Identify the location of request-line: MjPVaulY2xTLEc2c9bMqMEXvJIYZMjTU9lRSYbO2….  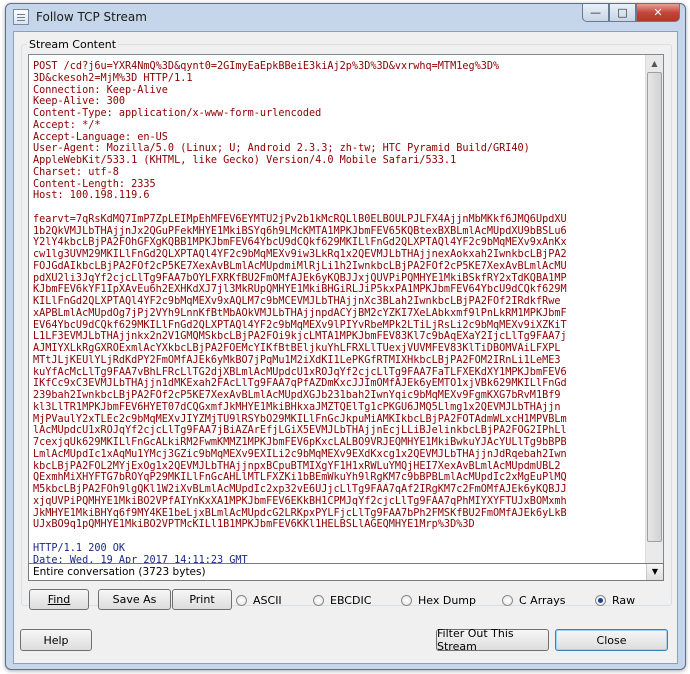
(300, 419).